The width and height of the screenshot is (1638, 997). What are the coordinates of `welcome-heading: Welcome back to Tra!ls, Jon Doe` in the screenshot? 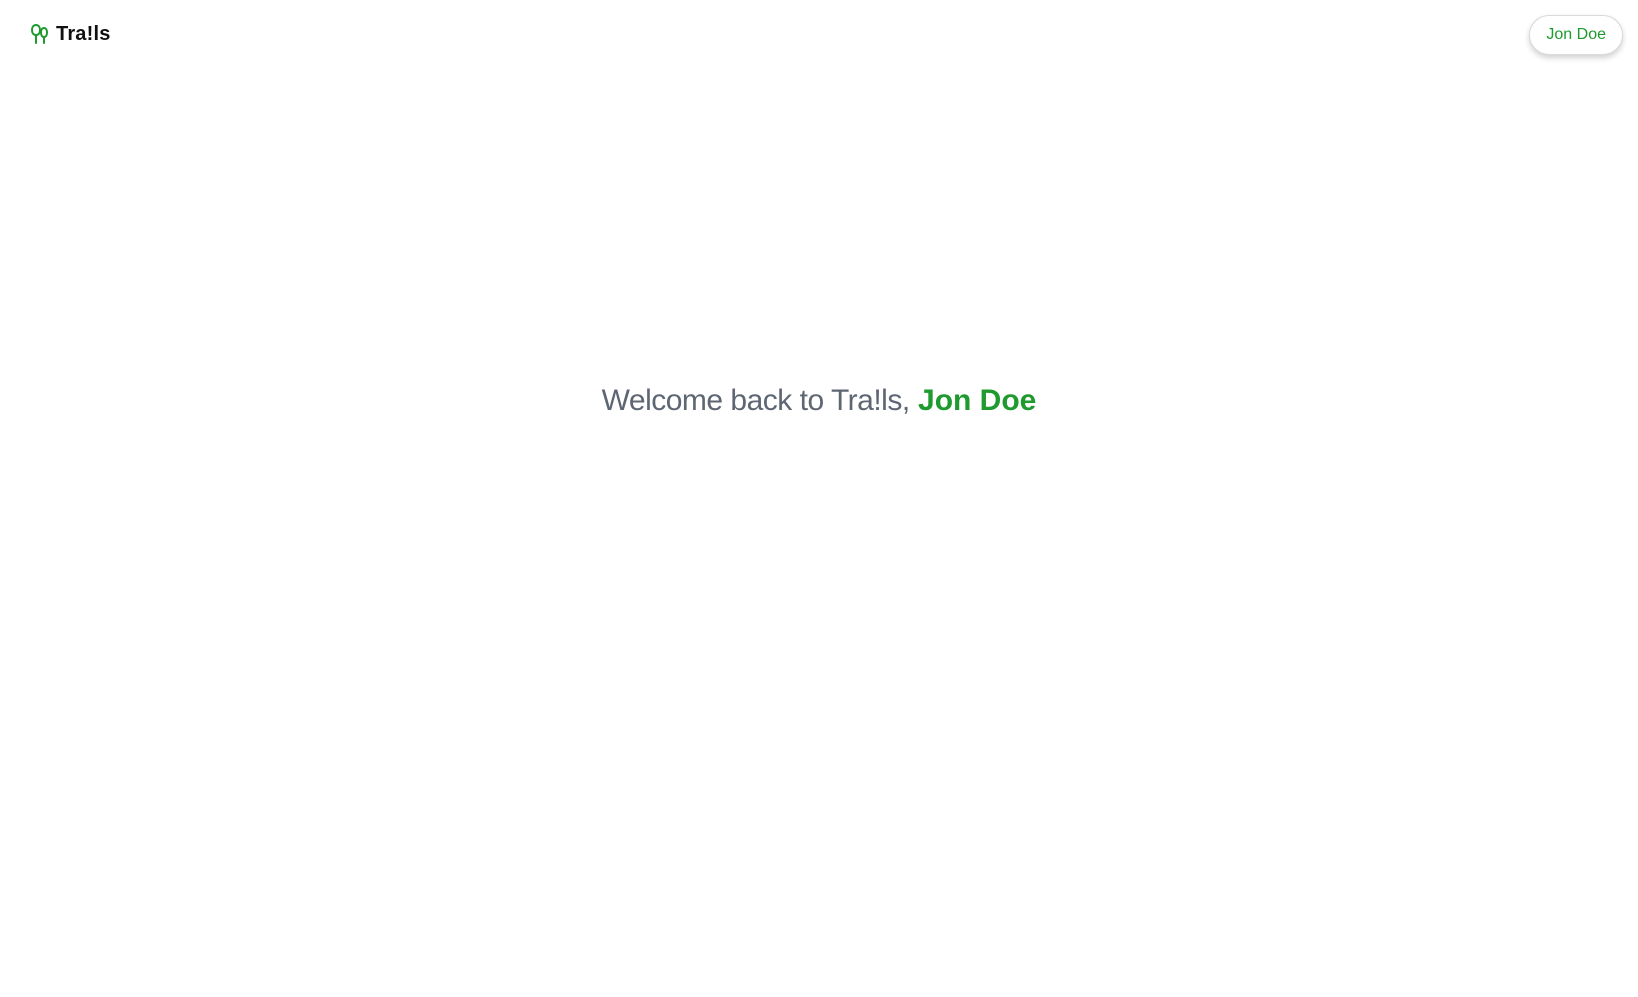 It's located at (819, 401).